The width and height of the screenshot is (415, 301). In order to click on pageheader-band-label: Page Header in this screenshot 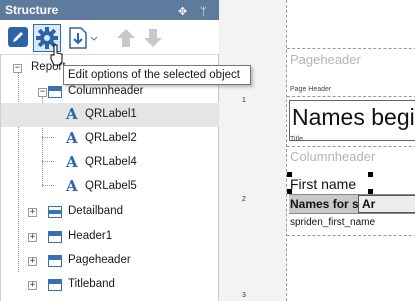, I will do `click(311, 89)`.